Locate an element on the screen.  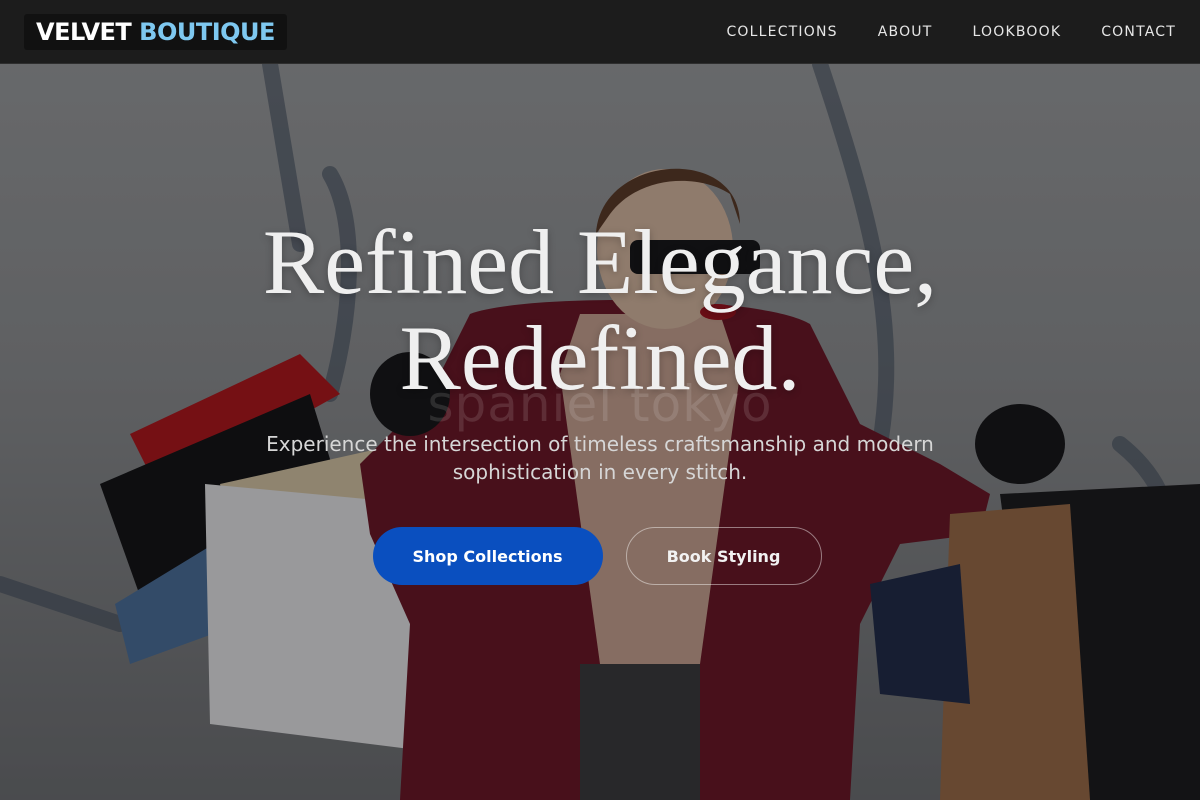
brand-logo: VELVET BOUTIQUE is located at coordinates (155, 31).